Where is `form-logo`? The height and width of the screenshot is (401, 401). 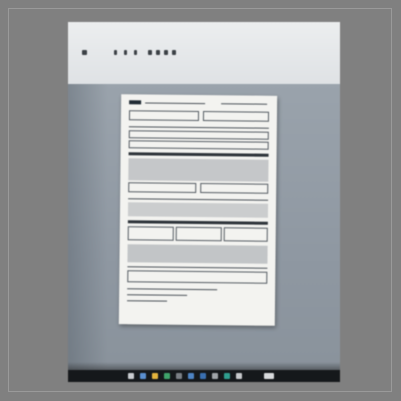
form-logo is located at coordinates (135, 102).